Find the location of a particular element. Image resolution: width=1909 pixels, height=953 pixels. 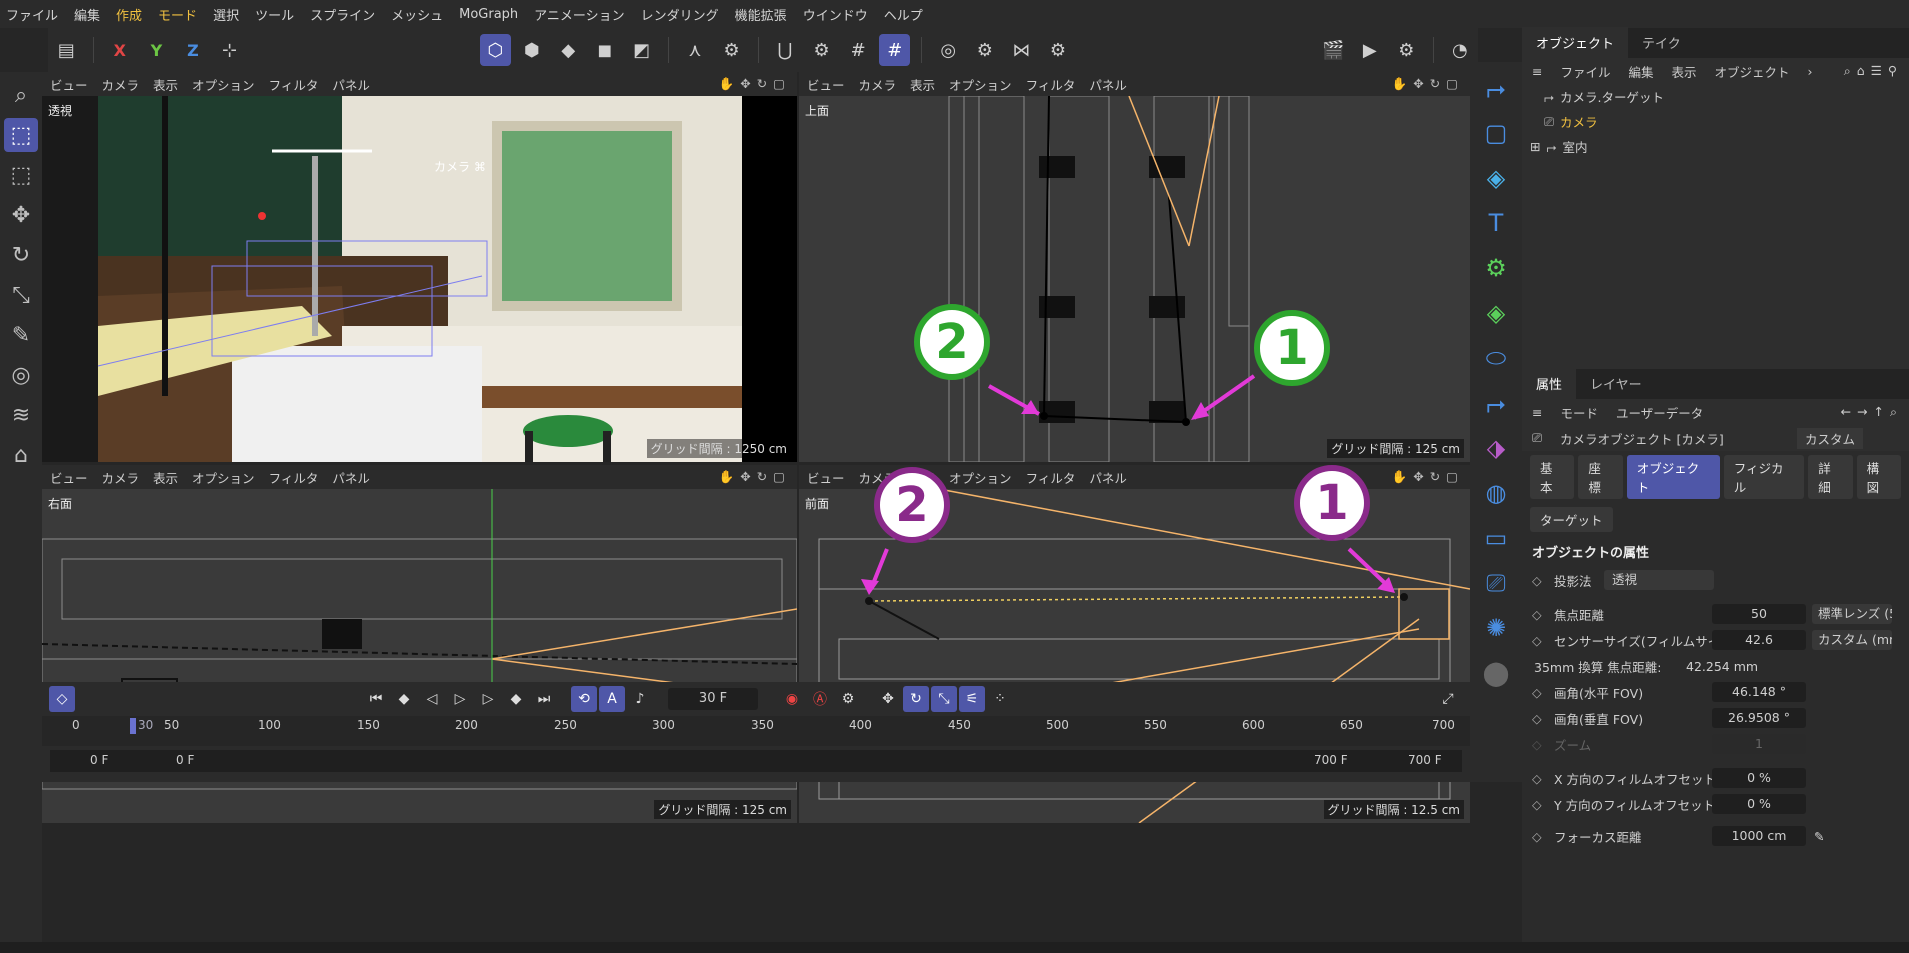

camera-create-icon: ▭ is located at coordinates (1496, 538).